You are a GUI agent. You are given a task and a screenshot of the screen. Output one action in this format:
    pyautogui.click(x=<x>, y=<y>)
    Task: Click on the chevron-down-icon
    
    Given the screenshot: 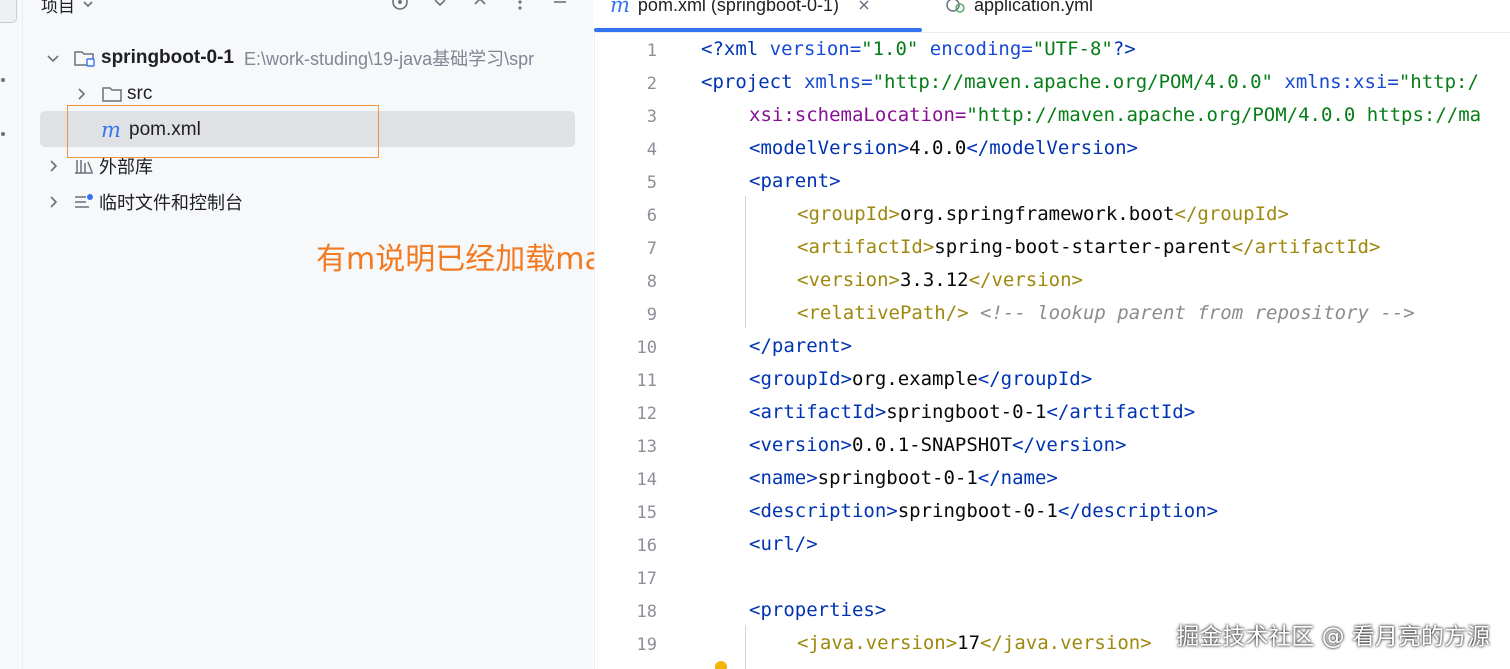 What is the action you would take?
    pyautogui.click(x=53, y=58)
    